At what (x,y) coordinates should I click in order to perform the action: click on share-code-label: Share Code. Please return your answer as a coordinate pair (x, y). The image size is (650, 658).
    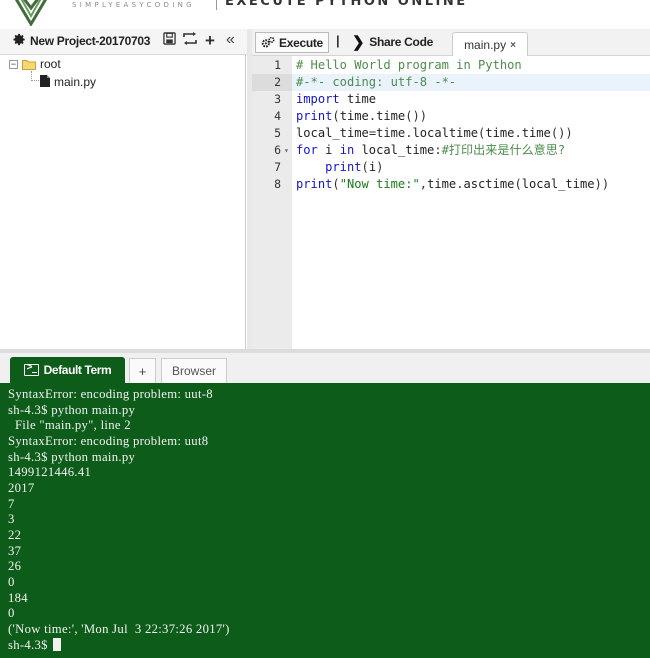
    Looking at the image, I should click on (401, 42).